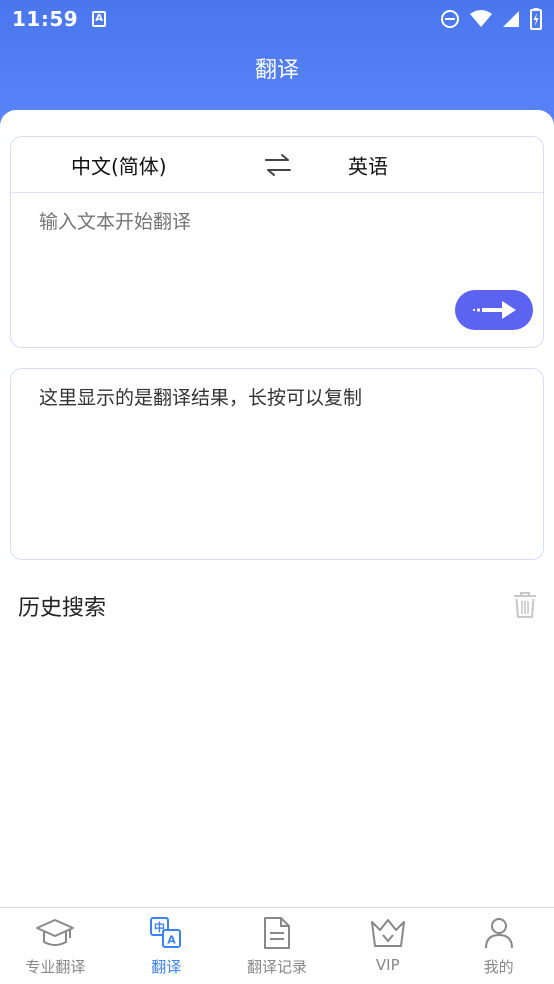  Describe the element at coordinates (201, 398) in the screenshot. I see `translation-result-text: 这里显示的是翻译结果，长按可以复制` at that location.